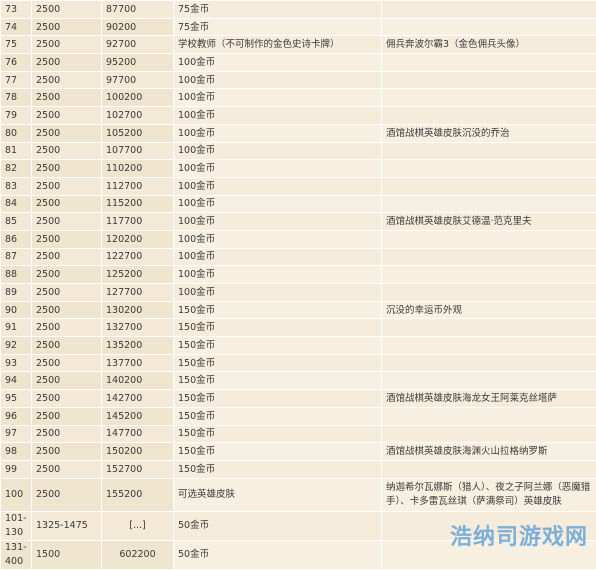 The height and width of the screenshot is (570, 596). Describe the element at coordinates (138, 80) in the screenshot. I see `total-exp-cell: 97700` at that location.